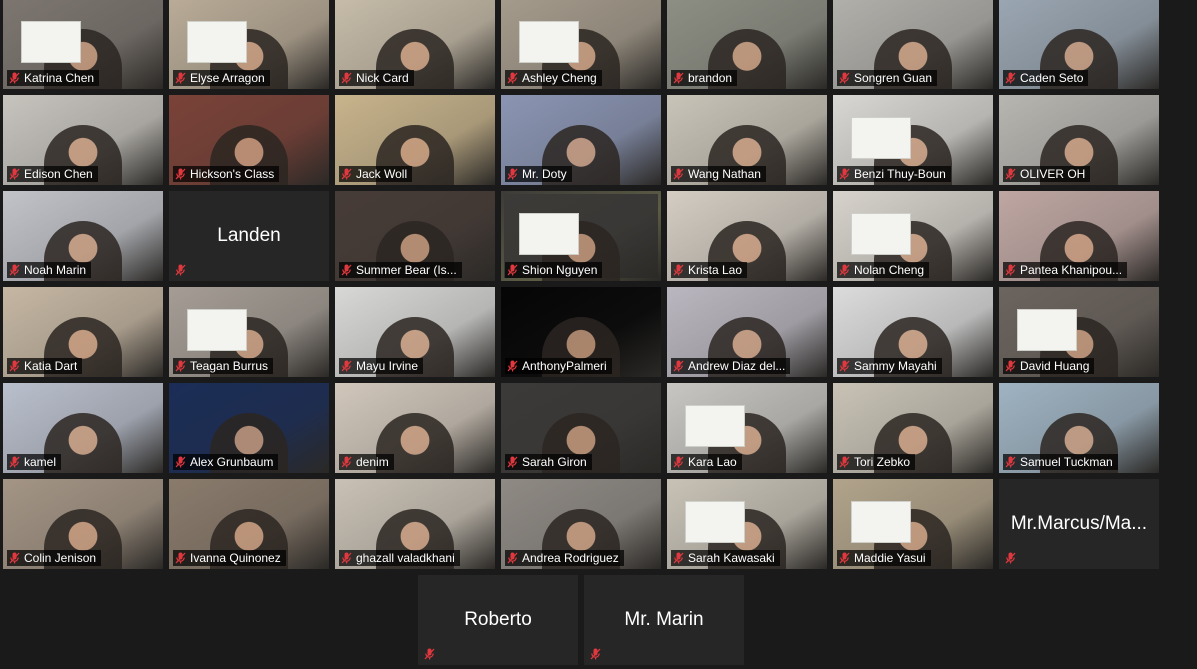 The width and height of the screenshot is (1197, 669). What do you see at coordinates (399, 558) in the screenshot?
I see `name-label: ghazall valadkhani` at bounding box center [399, 558].